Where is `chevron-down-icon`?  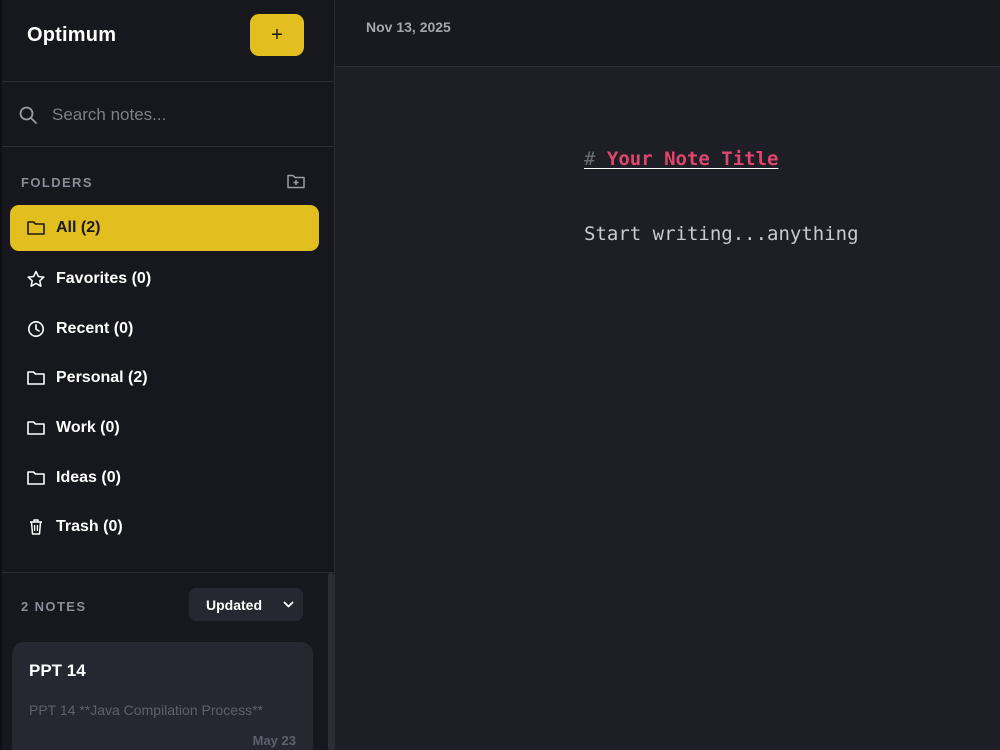
chevron-down-icon is located at coordinates (288, 604).